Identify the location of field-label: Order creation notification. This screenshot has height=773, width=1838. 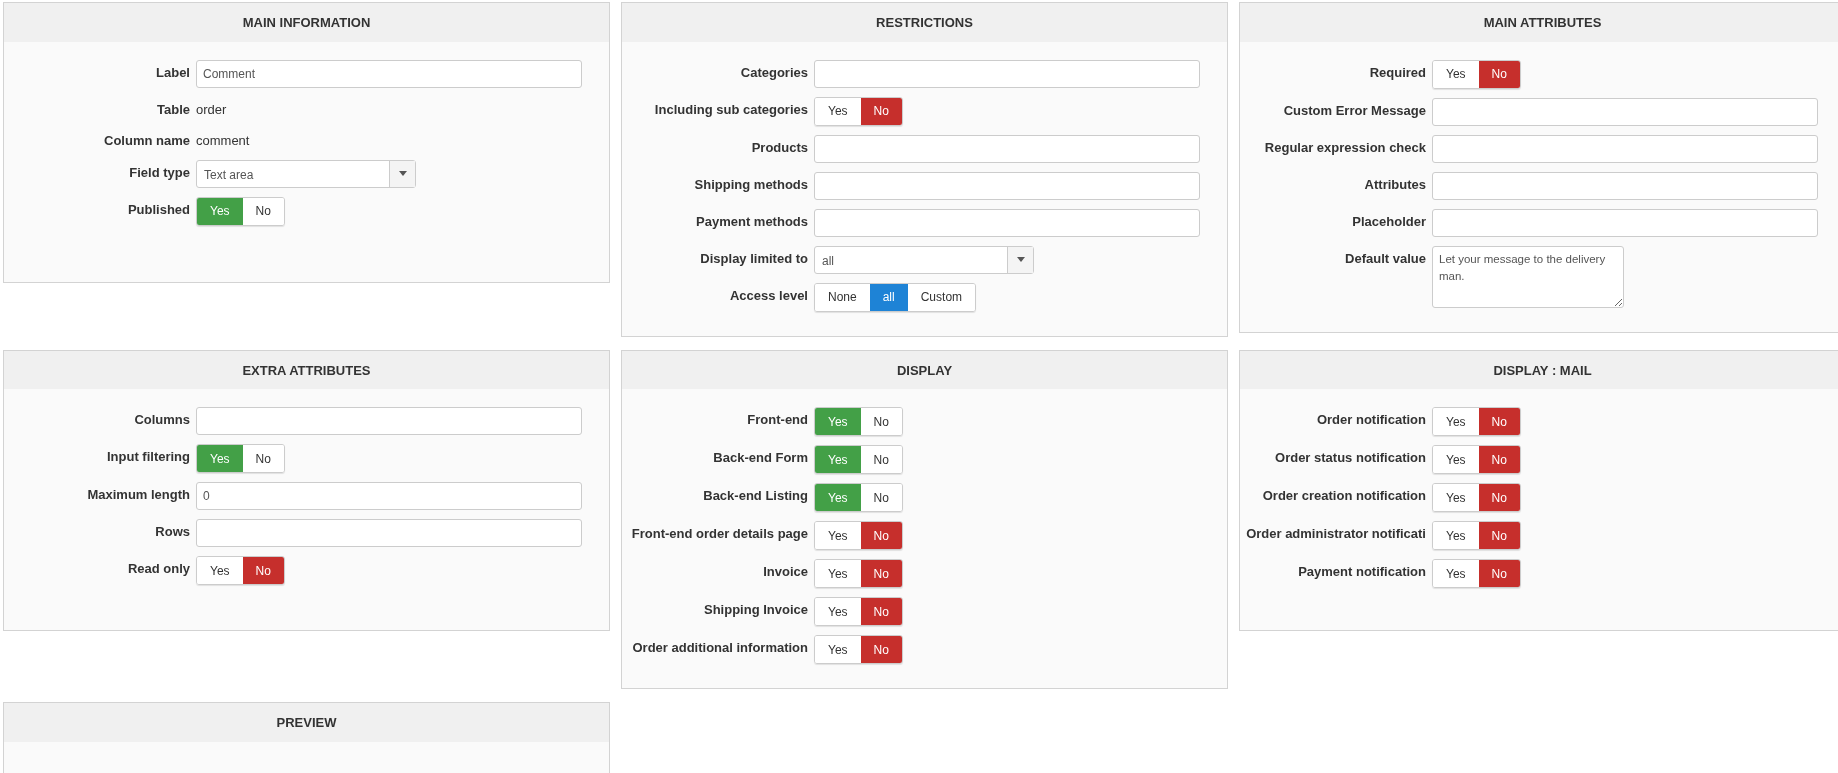
(1344, 496).